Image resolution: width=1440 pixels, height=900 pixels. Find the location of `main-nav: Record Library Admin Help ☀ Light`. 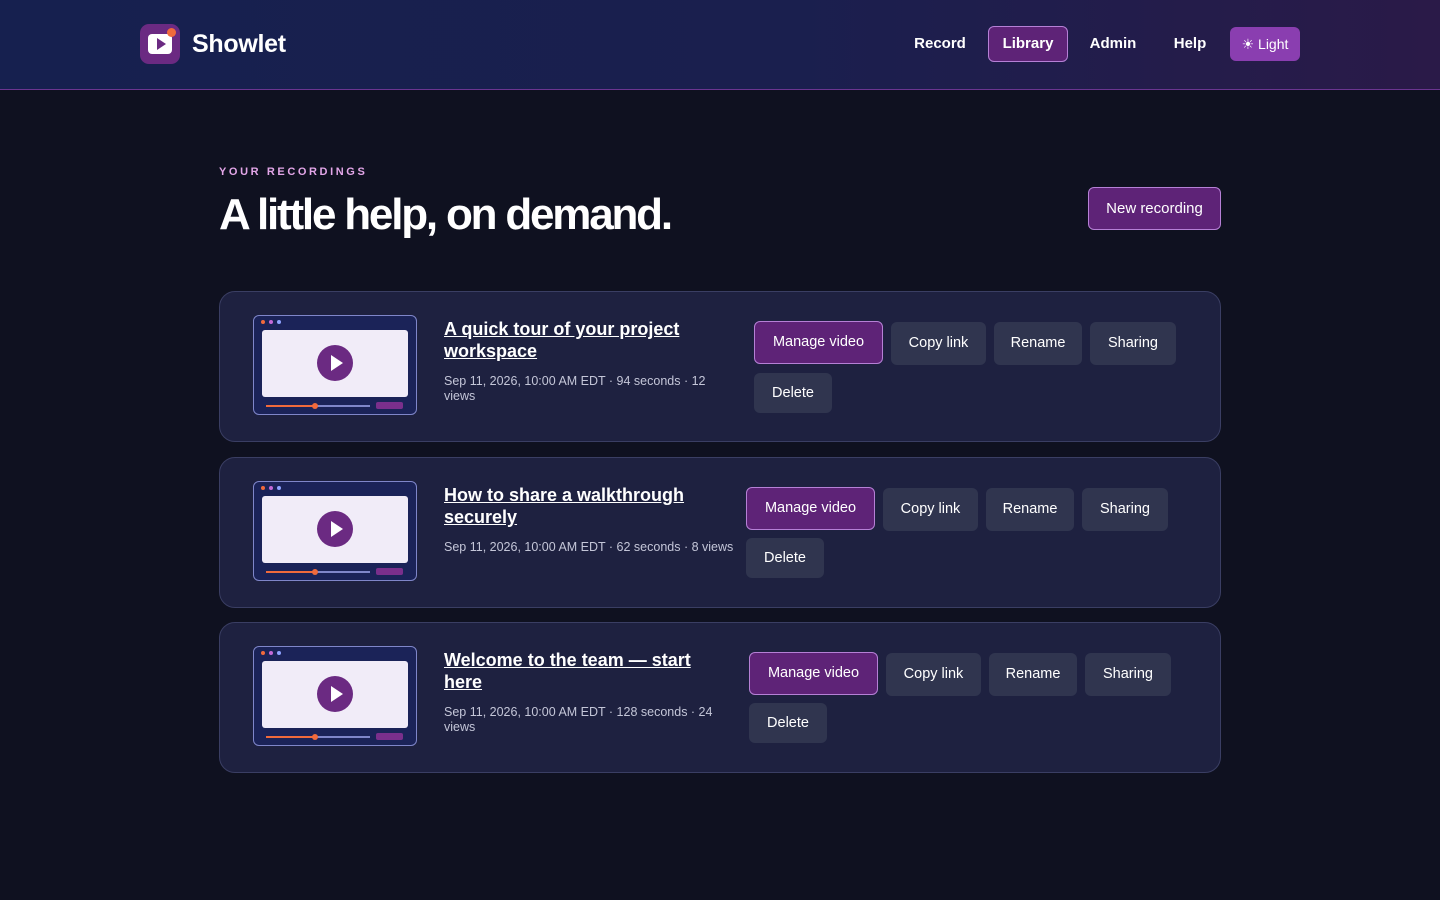

main-nav: Record Library Admin Help ☀ Light is located at coordinates (650, 44).